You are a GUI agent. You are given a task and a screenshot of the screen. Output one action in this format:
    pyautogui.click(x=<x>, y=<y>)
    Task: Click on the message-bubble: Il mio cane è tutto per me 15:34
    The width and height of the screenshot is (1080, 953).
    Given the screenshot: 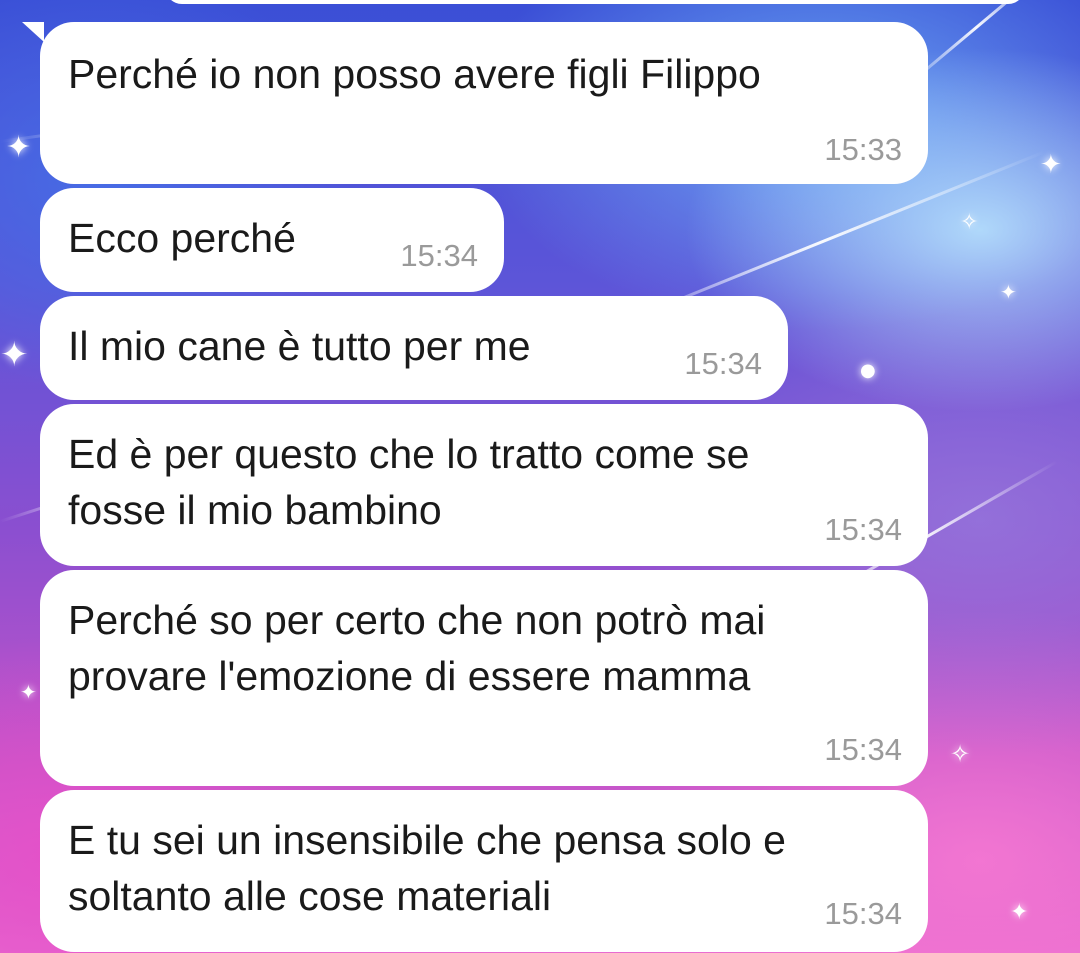 What is the action you would take?
    pyautogui.click(x=414, y=348)
    